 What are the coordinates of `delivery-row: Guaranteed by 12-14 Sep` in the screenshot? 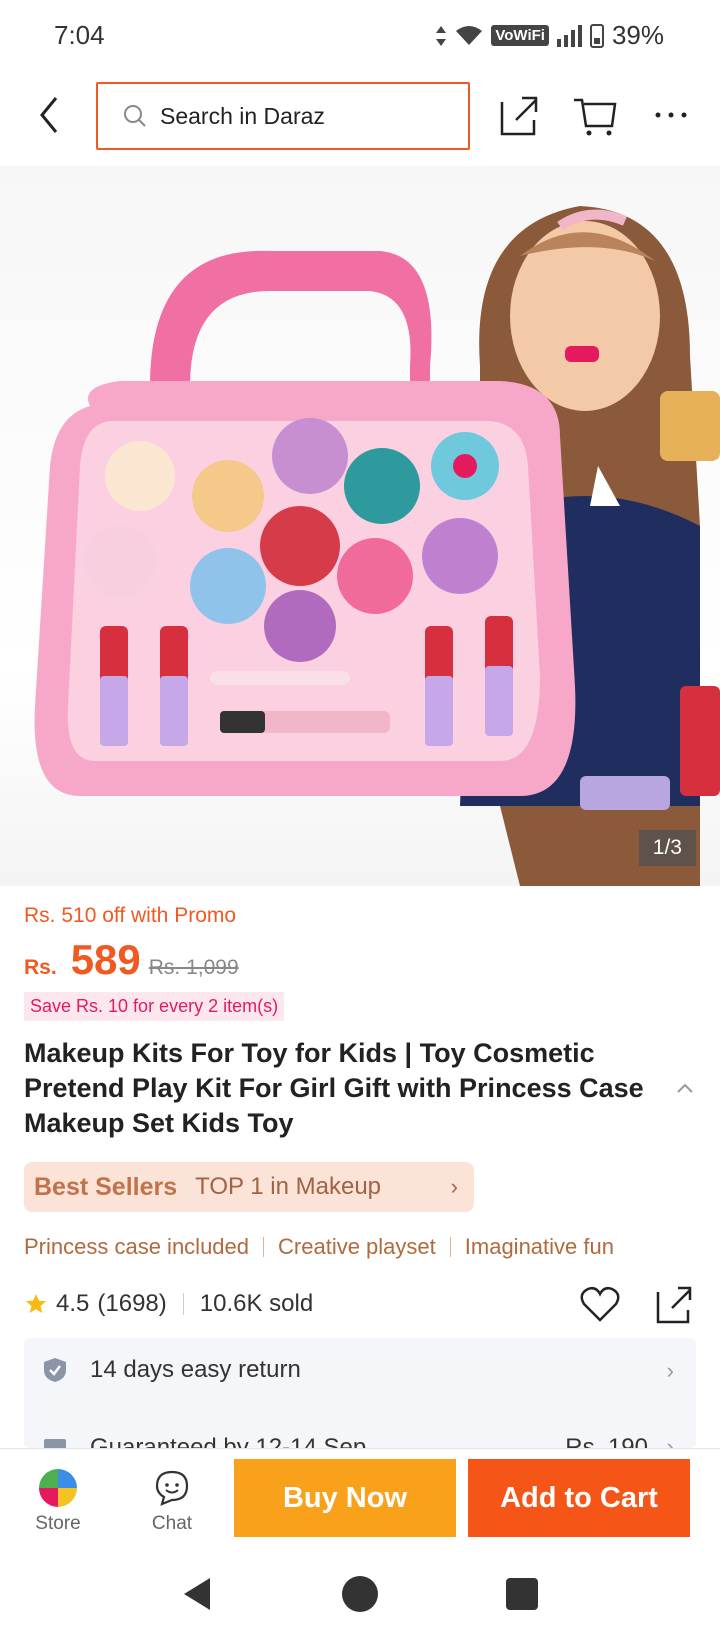 It's located at (204, 1441).